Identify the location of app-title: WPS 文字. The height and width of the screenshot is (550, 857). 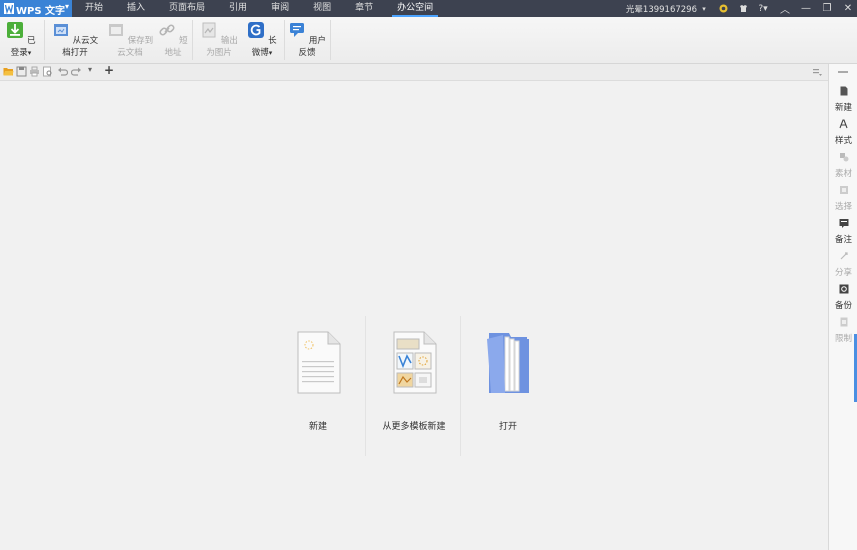
(41, 11).